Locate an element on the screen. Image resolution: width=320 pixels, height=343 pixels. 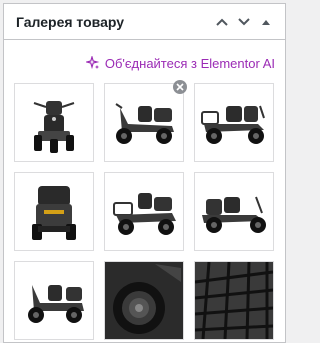
basket-closeup-image is located at coordinates (234, 300).